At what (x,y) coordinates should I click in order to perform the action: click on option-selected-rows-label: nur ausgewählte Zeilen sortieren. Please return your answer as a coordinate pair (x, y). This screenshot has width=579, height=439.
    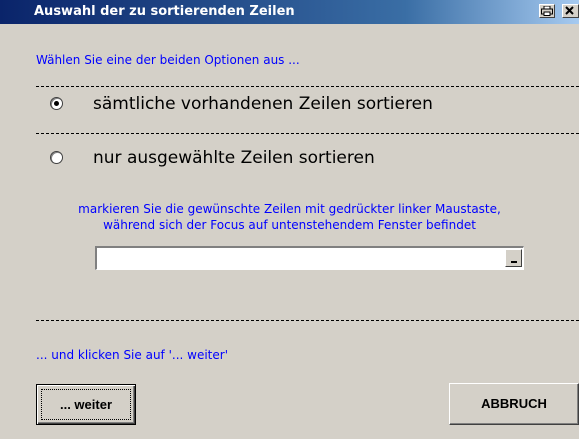
    Looking at the image, I should click on (234, 158).